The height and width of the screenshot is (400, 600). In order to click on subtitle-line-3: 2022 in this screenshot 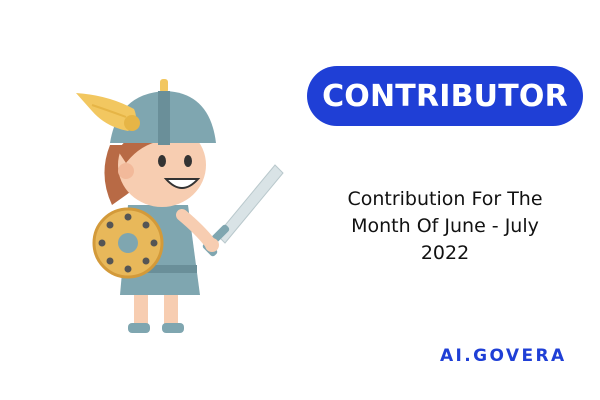, I will do `click(445, 253)`.